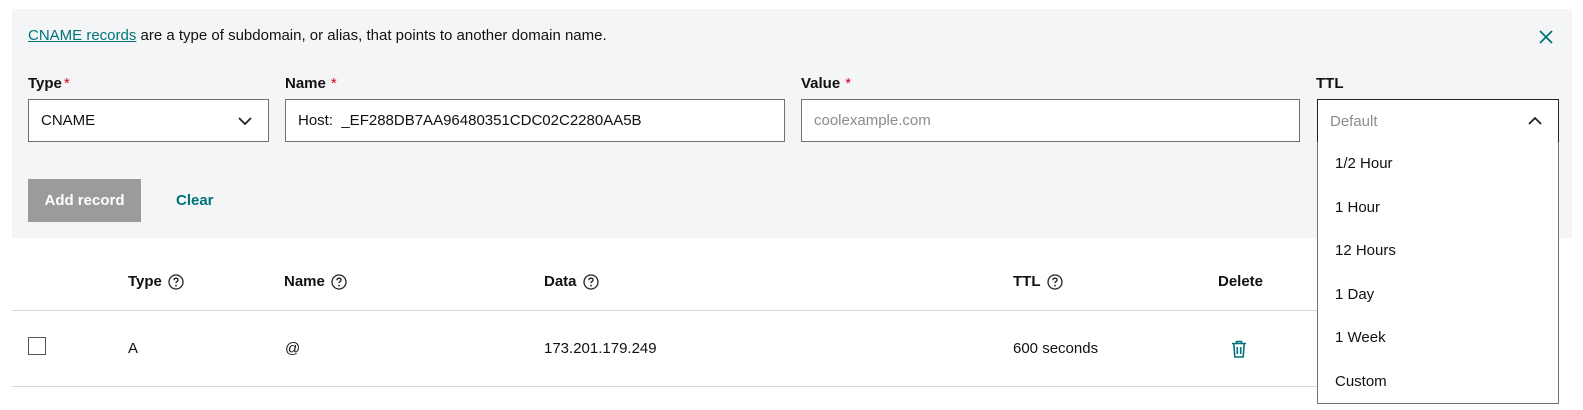 This screenshot has width=1583, height=410. What do you see at coordinates (872, 120) in the screenshot?
I see `value-field-placeholder: coolexample.com` at bounding box center [872, 120].